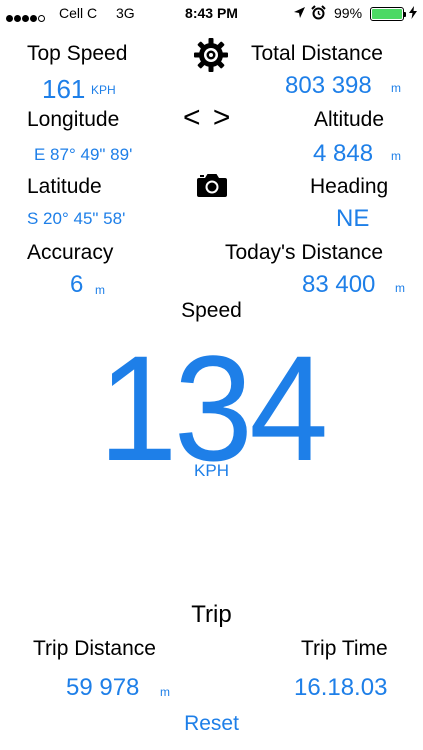  What do you see at coordinates (317, 53) in the screenshot?
I see `total-distance-label: Total Distance` at bounding box center [317, 53].